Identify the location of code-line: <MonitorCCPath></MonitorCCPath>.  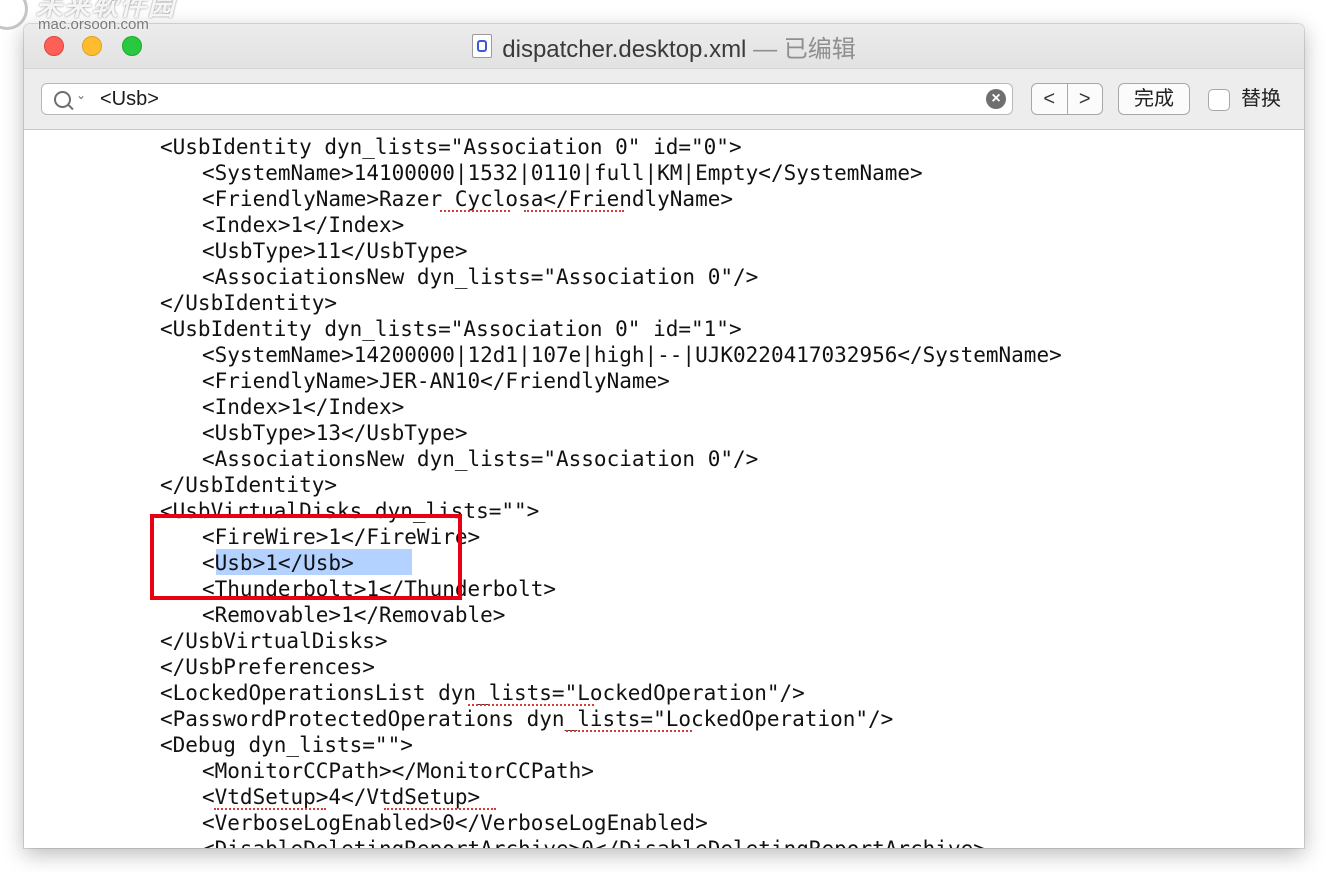
(398, 771).